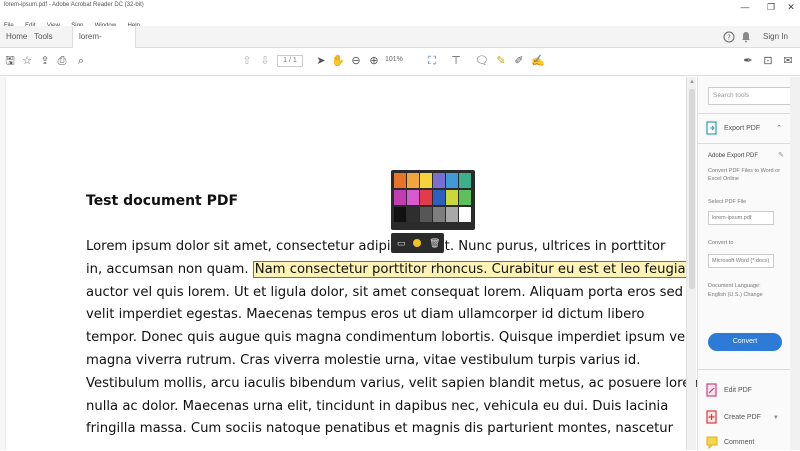  Describe the element at coordinates (741, 218) in the screenshot. I see `select-file-dropdown: lorem-ipsum.pdf` at that location.